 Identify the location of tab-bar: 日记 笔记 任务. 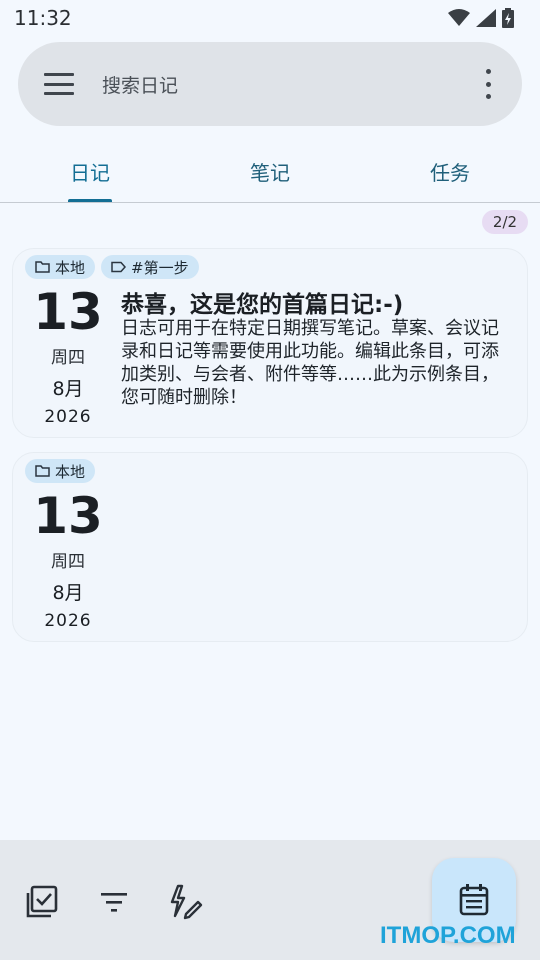
(270, 172).